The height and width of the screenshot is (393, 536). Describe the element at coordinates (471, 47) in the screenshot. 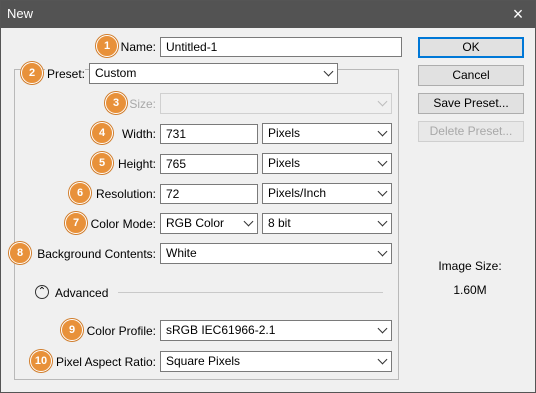

I see `ok-button: OK` at that location.